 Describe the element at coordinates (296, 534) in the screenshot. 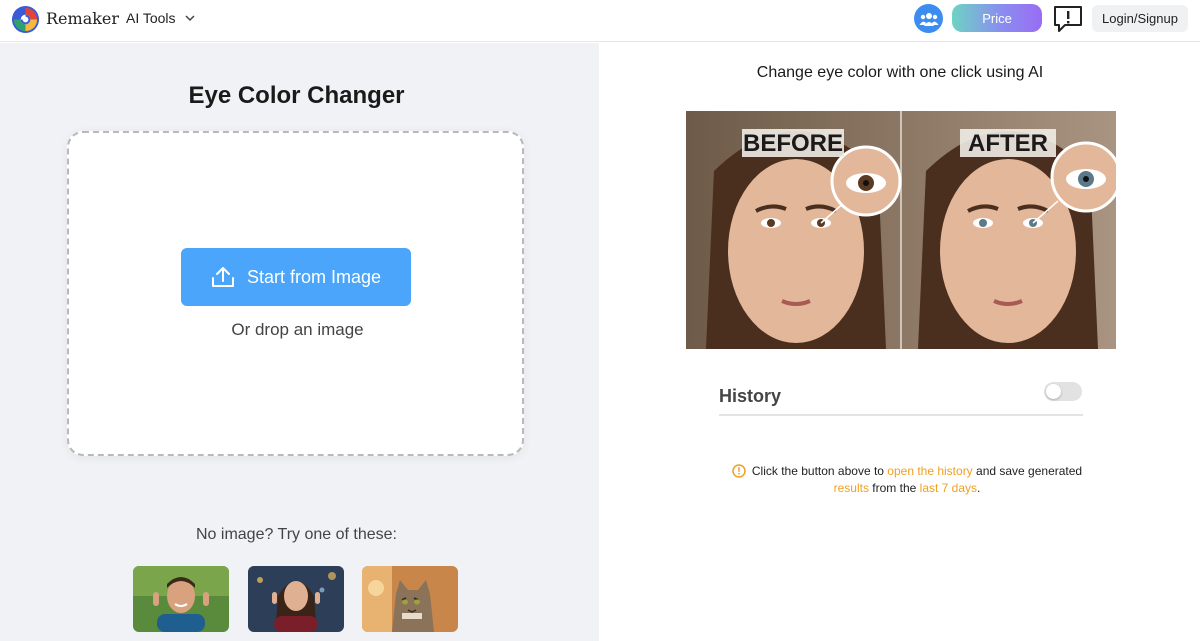

I see `sample-prompt: No image? Try one of these:` at that location.